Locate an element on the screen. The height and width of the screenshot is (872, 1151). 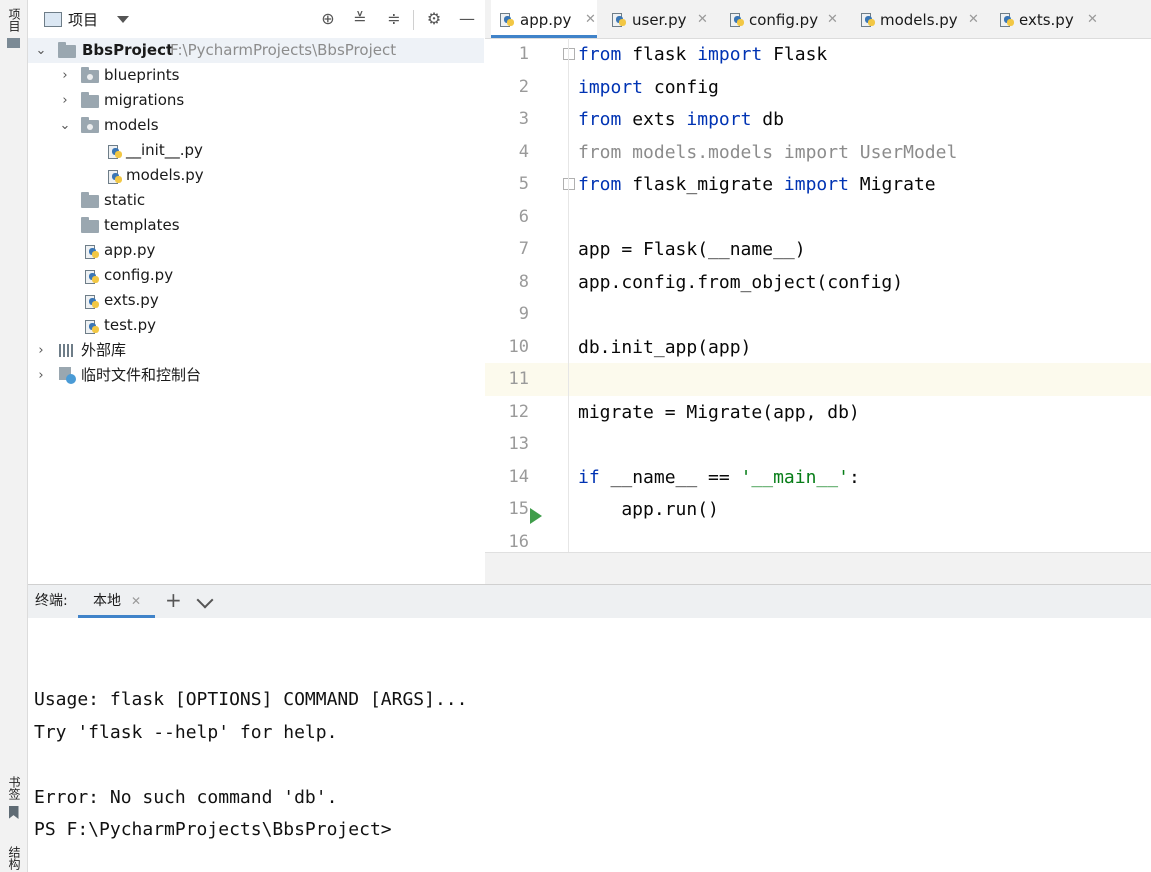
bookmark-icon is located at coordinates (13, 812).